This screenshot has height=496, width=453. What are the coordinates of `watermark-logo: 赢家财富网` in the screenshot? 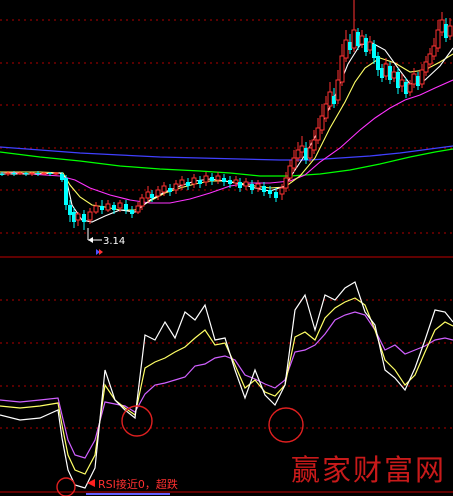 It's located at (368, 470).